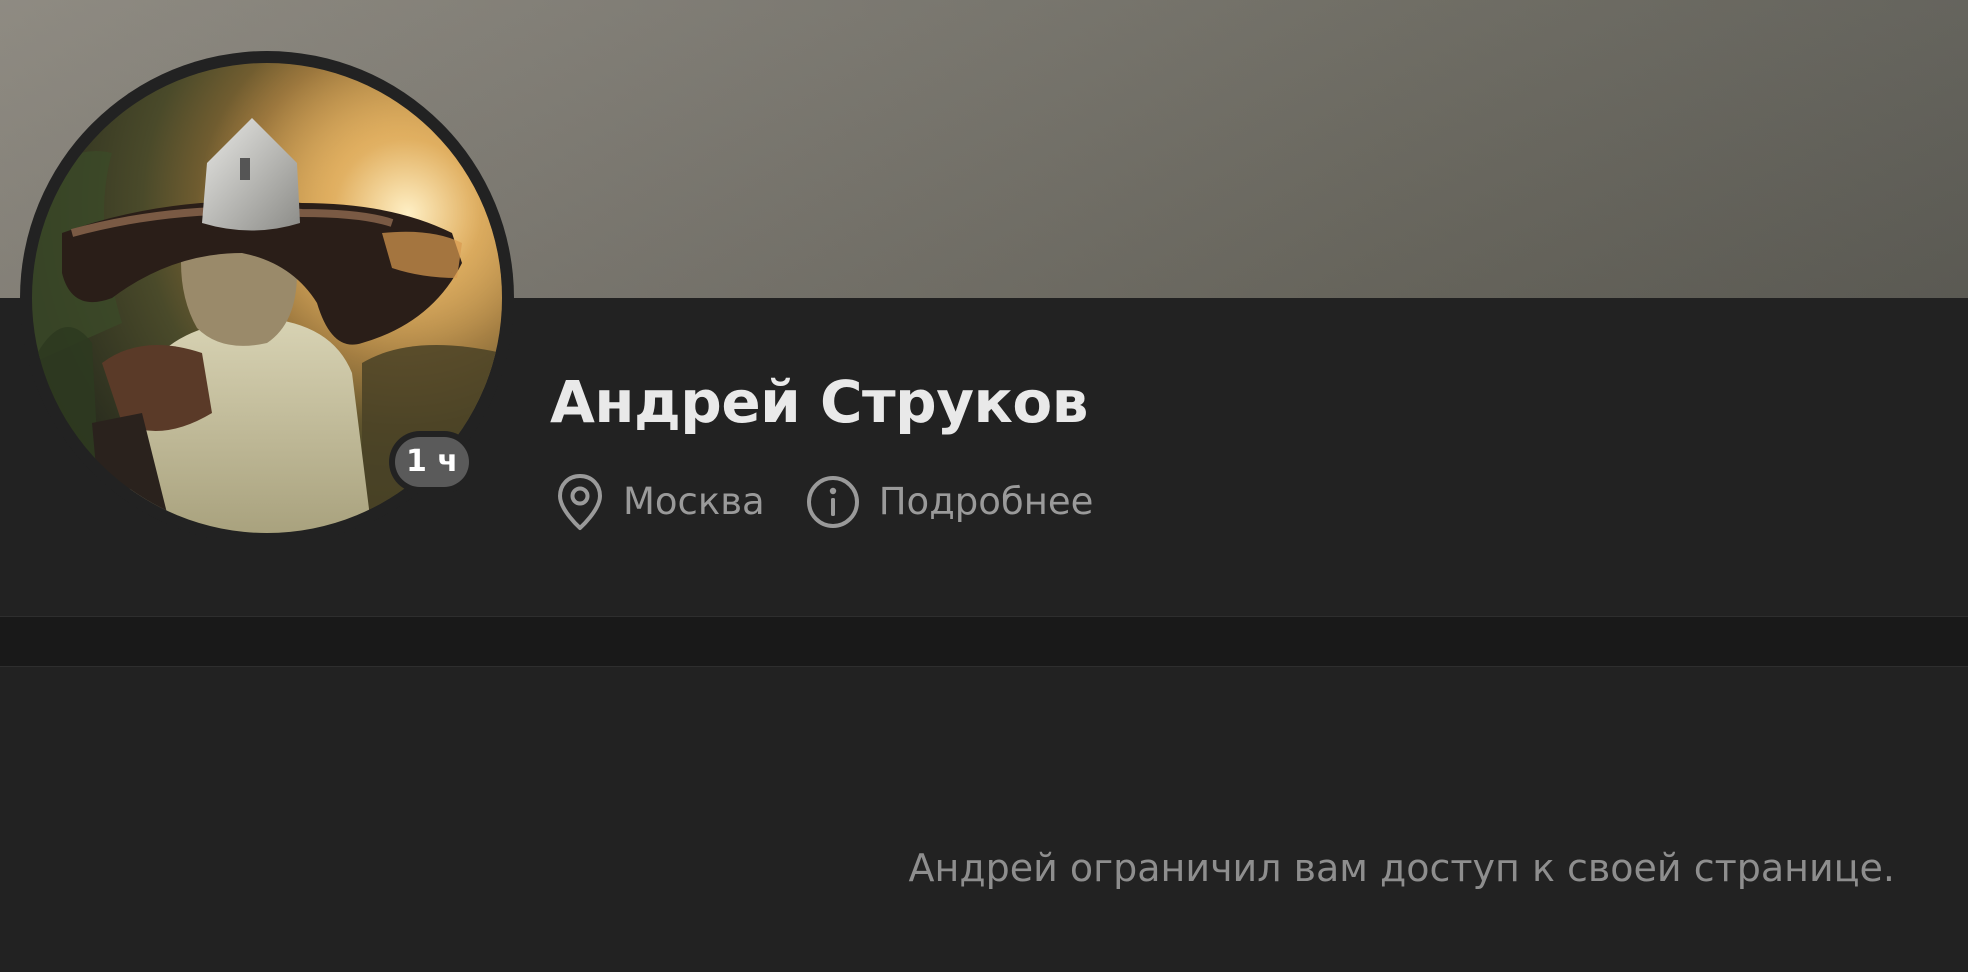 Image resolution: width=1968 pixels, height=972 pixels. I want to click on location-item: Москва, so click(660, 502).